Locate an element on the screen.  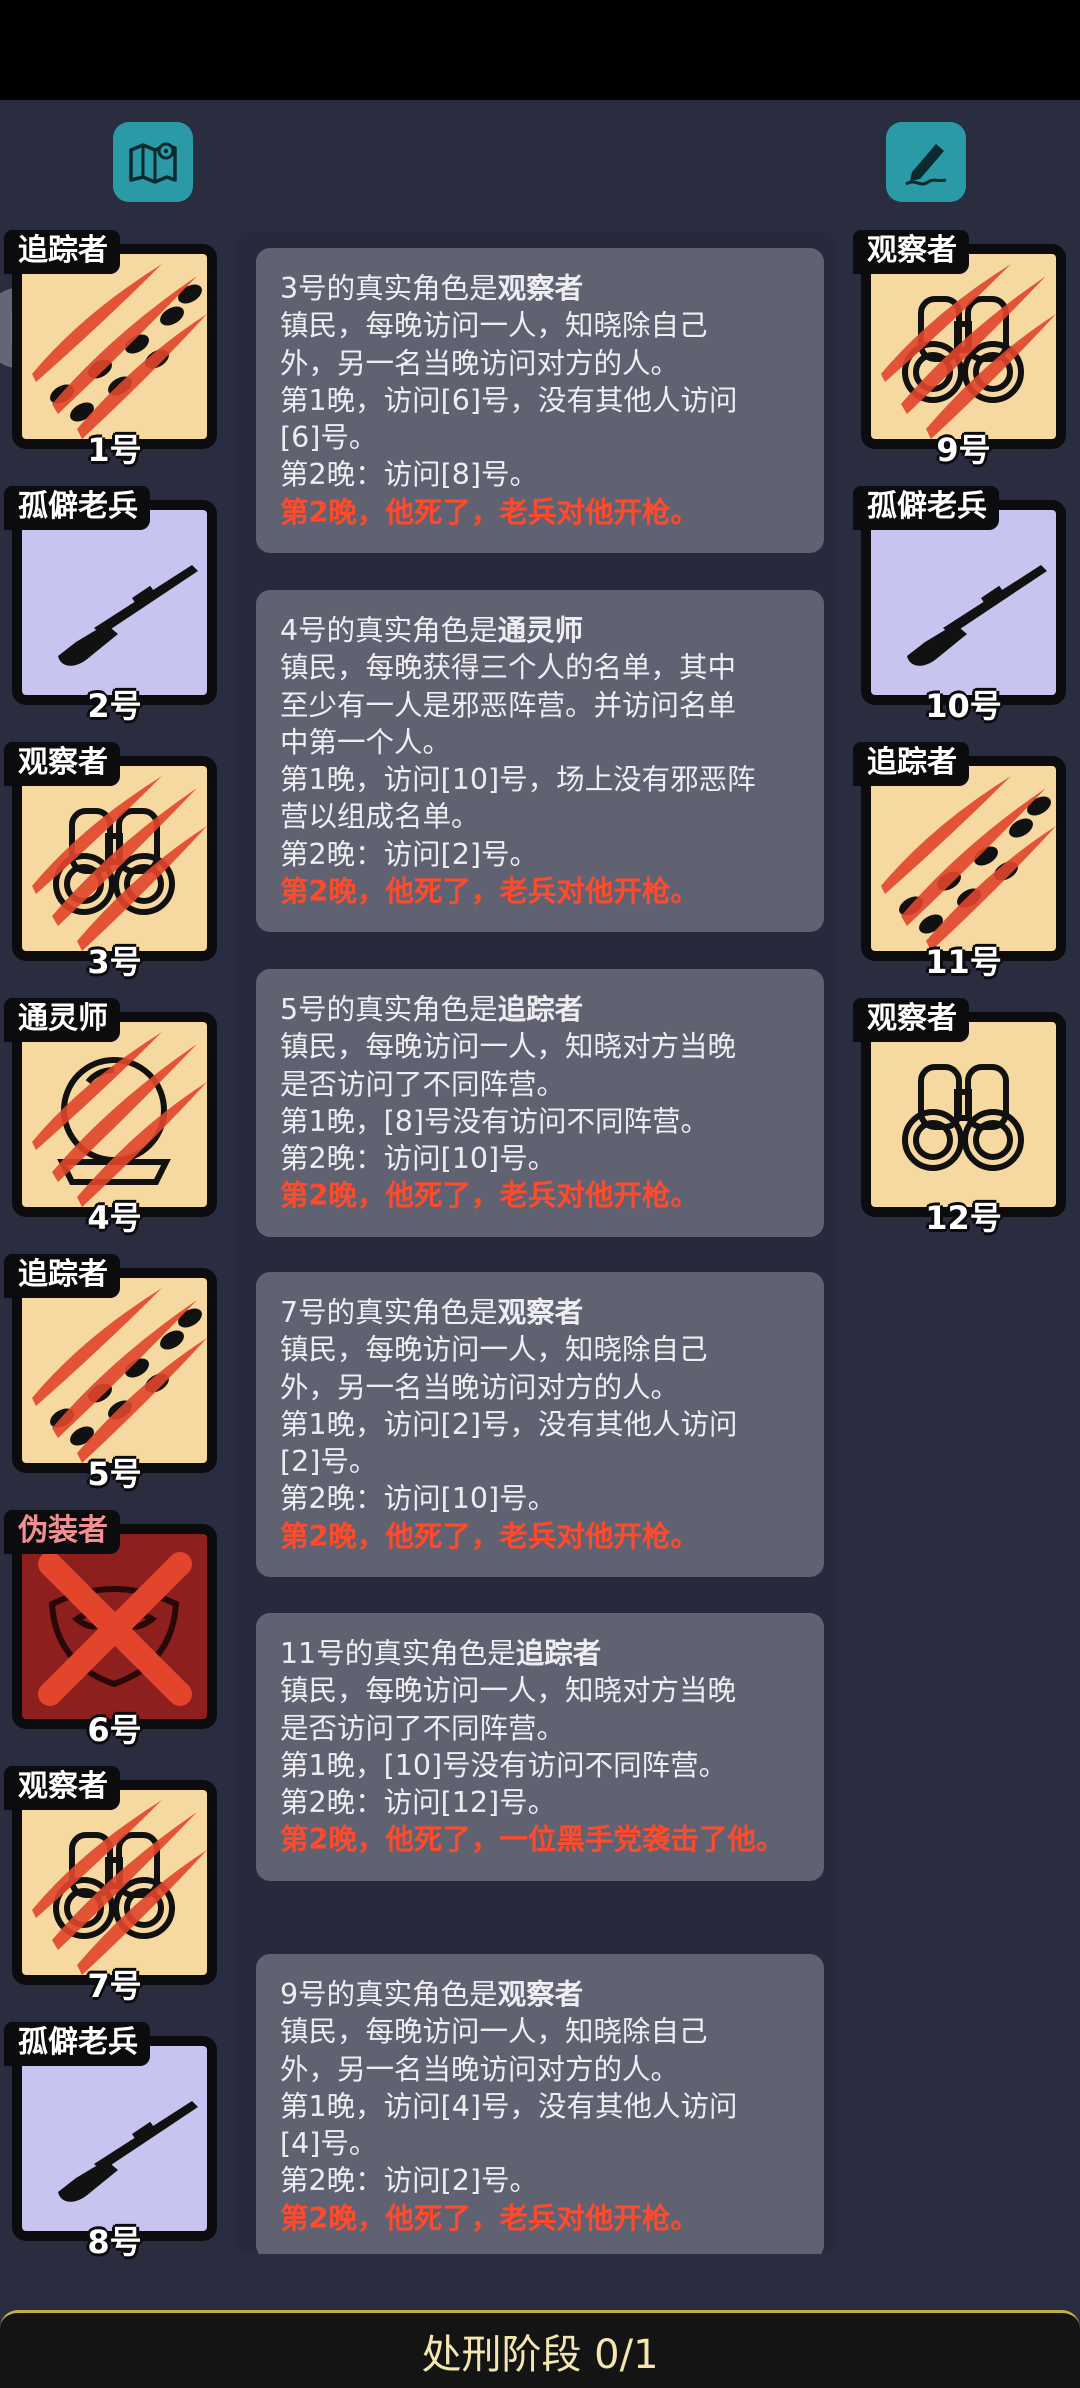
player-card: 追踪者 11号 is located at coordinates (959, 861).